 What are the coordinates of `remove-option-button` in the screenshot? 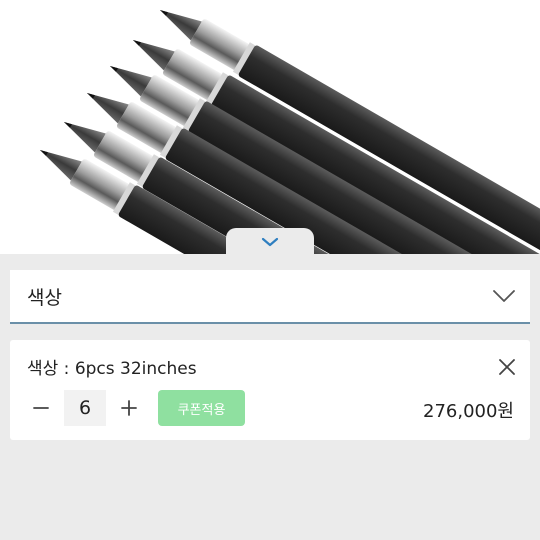 It's located at (507, 367).